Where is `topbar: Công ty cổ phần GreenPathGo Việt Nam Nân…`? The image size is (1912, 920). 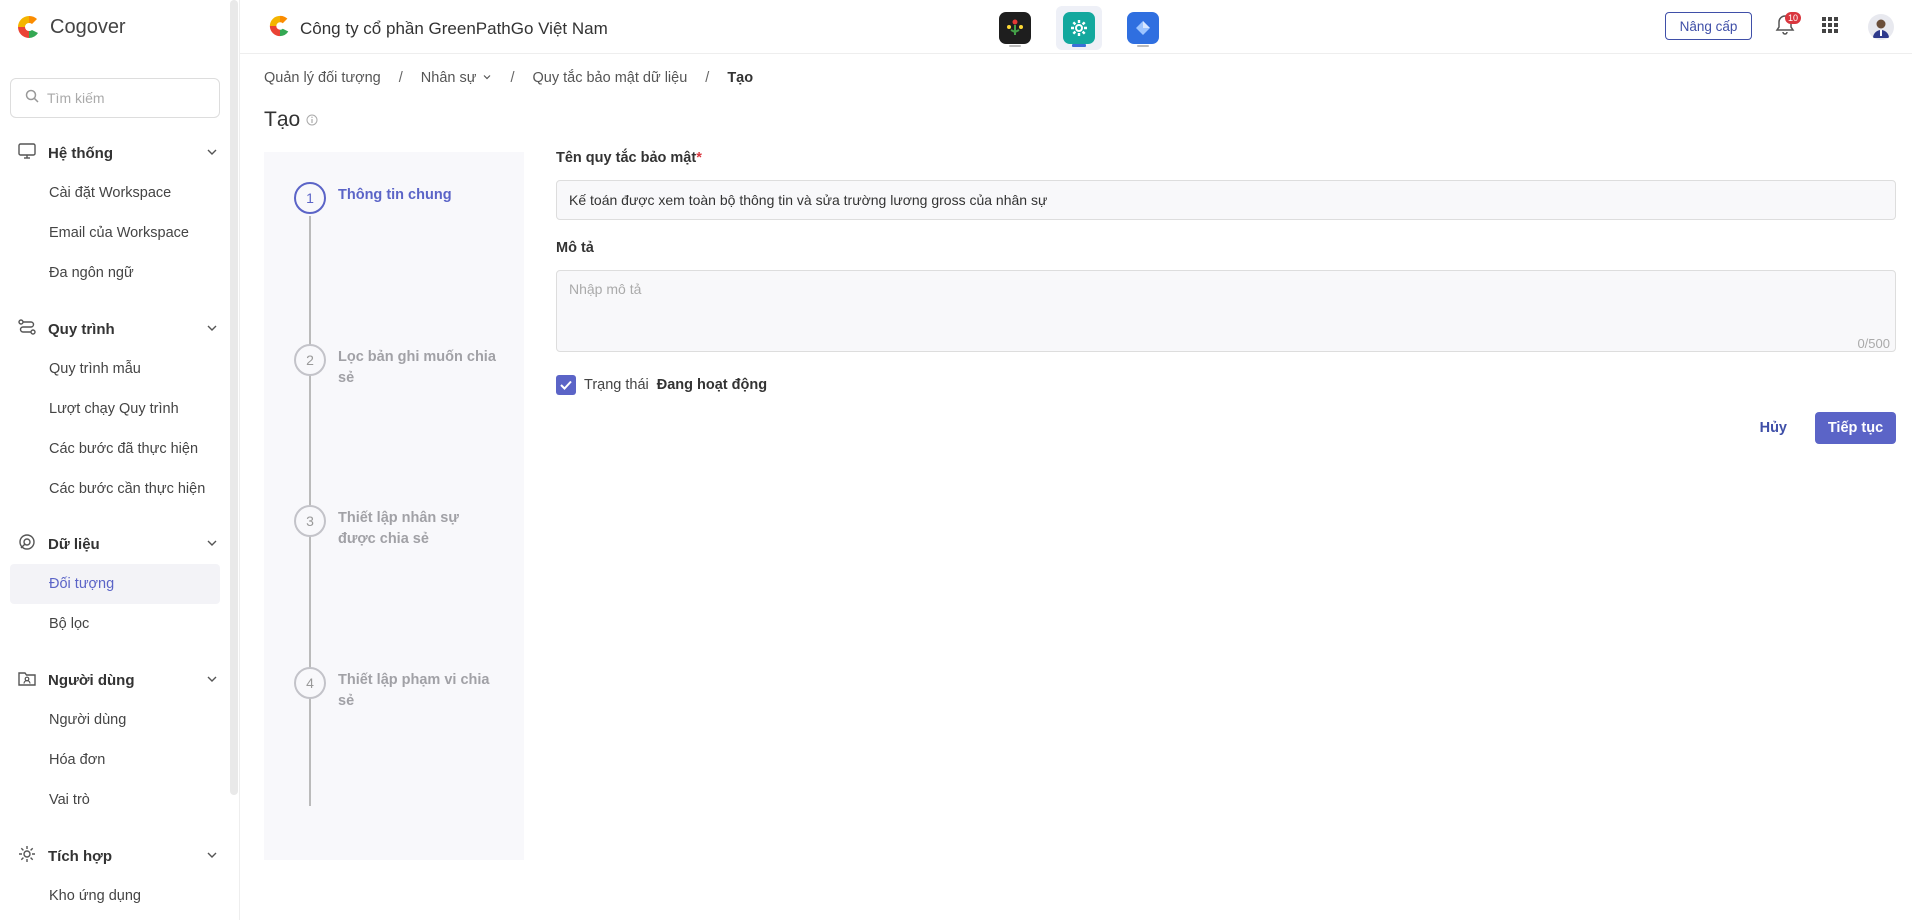 topbar: Công ty cổ phần GreenPathGo Việt Nam Nân… is located at coordinates (1076, 27).